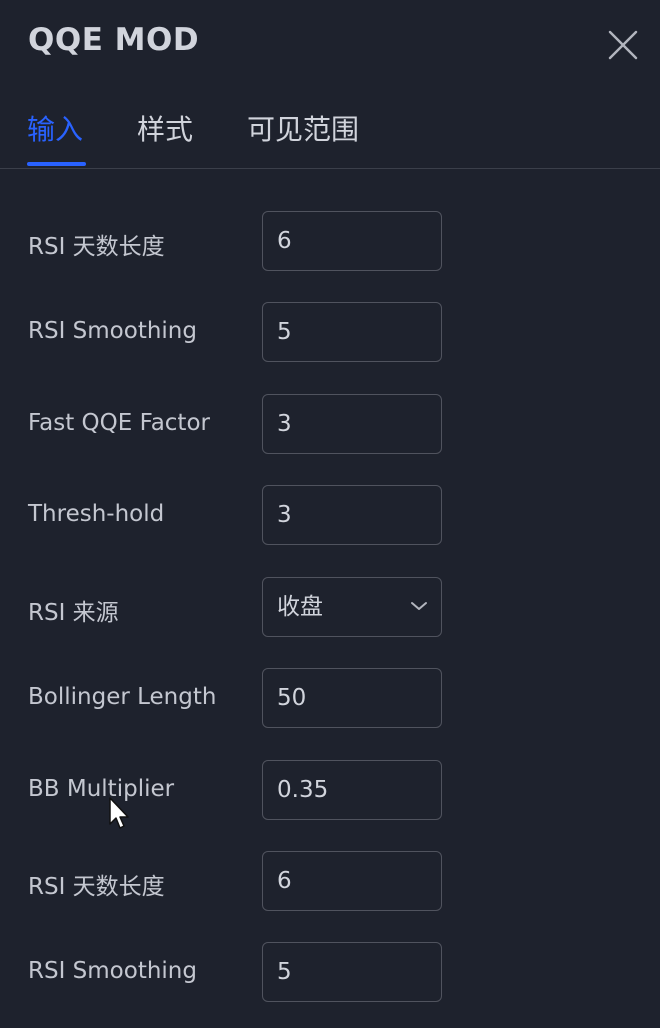  What do you see at coordinates (352, 972) in the screenshot?
I see `rsi-smoothing-2-input: 5` at bounding box center [352, 972].